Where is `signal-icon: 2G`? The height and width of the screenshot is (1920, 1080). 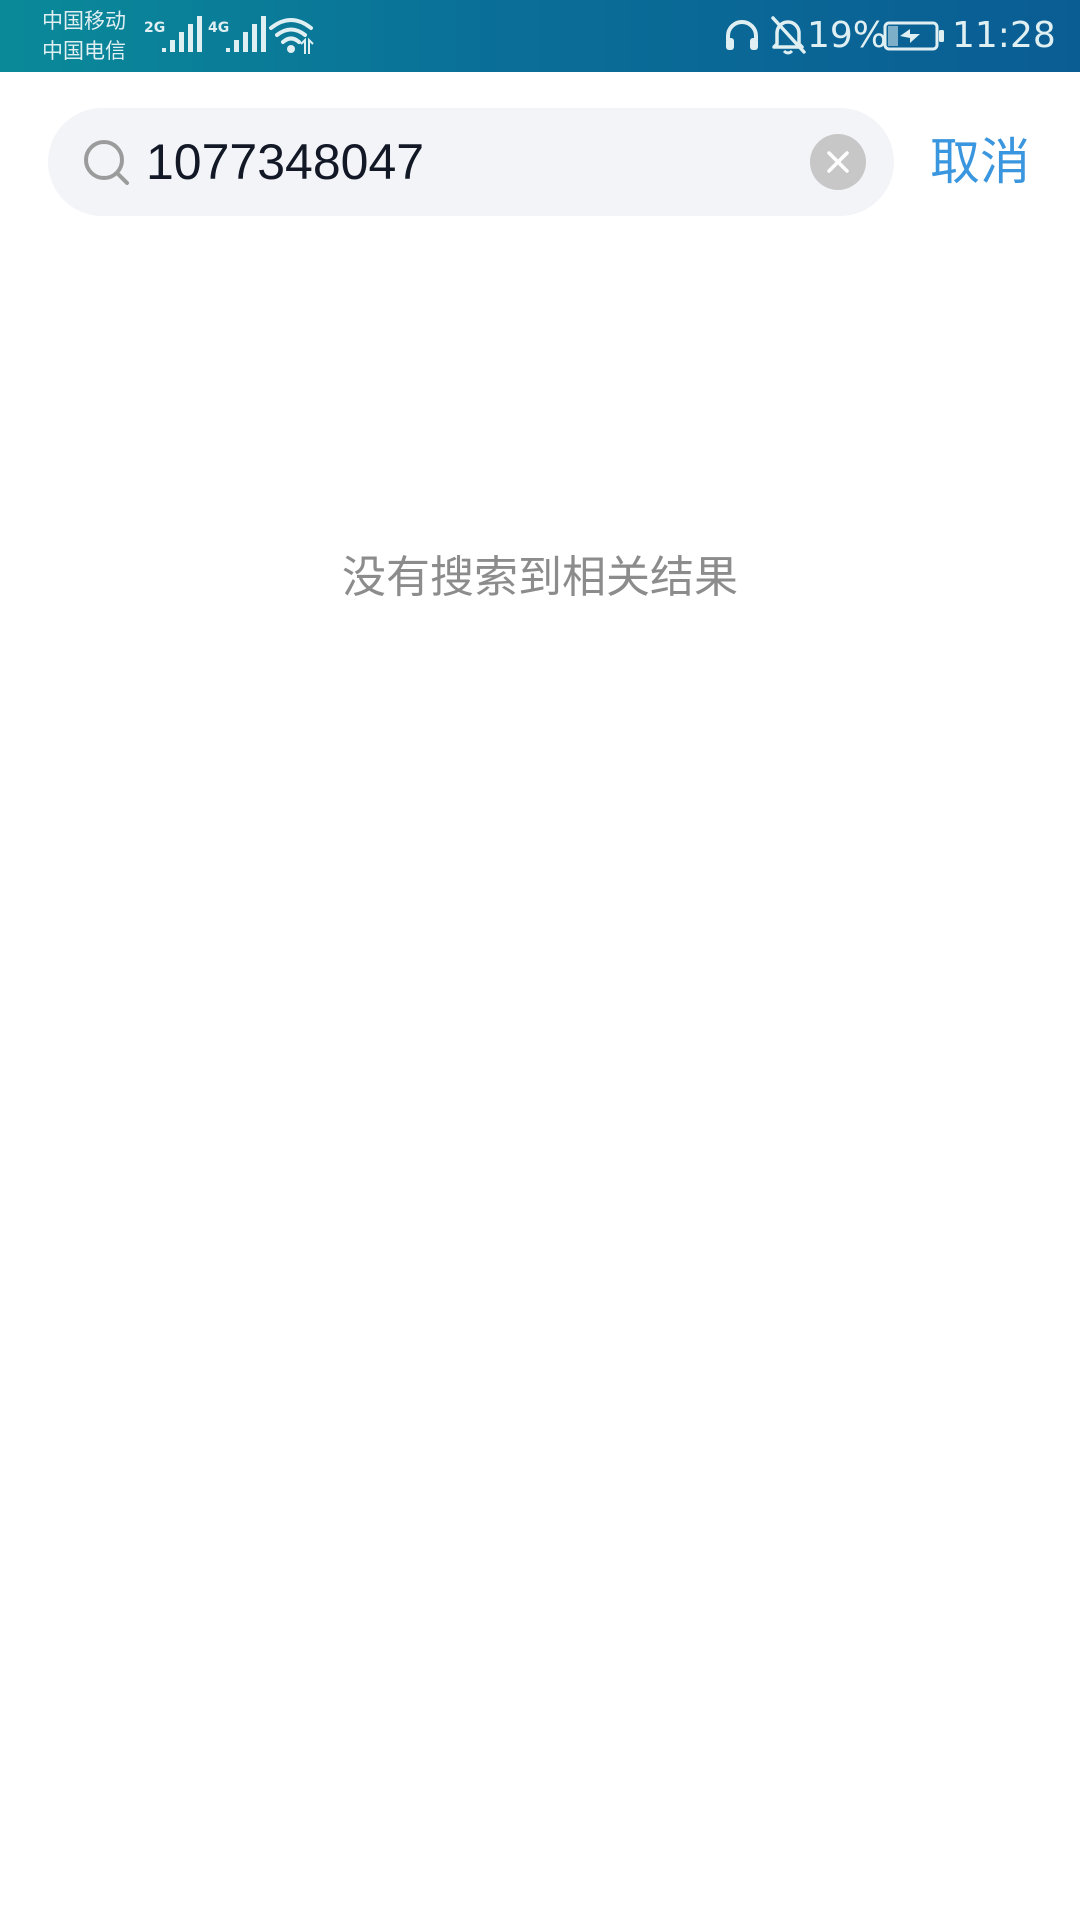 signal-icon: 2G is located at coordinates (173, 34).